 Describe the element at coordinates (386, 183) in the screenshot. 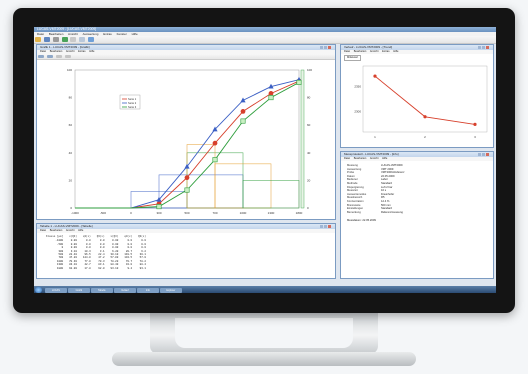

I see `info-field-value: Standard` at that location.